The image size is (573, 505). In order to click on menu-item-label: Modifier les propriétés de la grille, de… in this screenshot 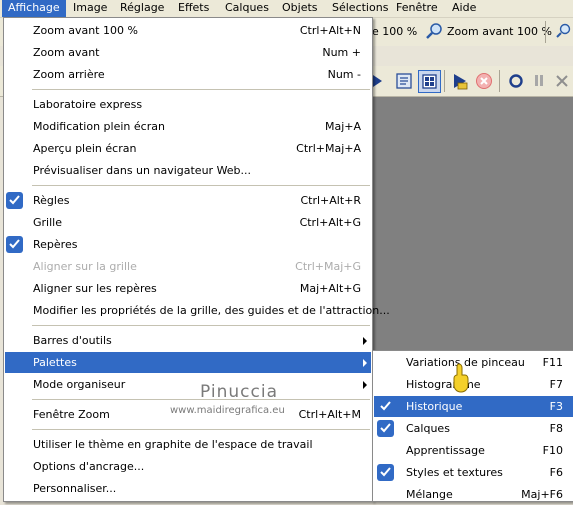, I will do `click(211, 310)`.